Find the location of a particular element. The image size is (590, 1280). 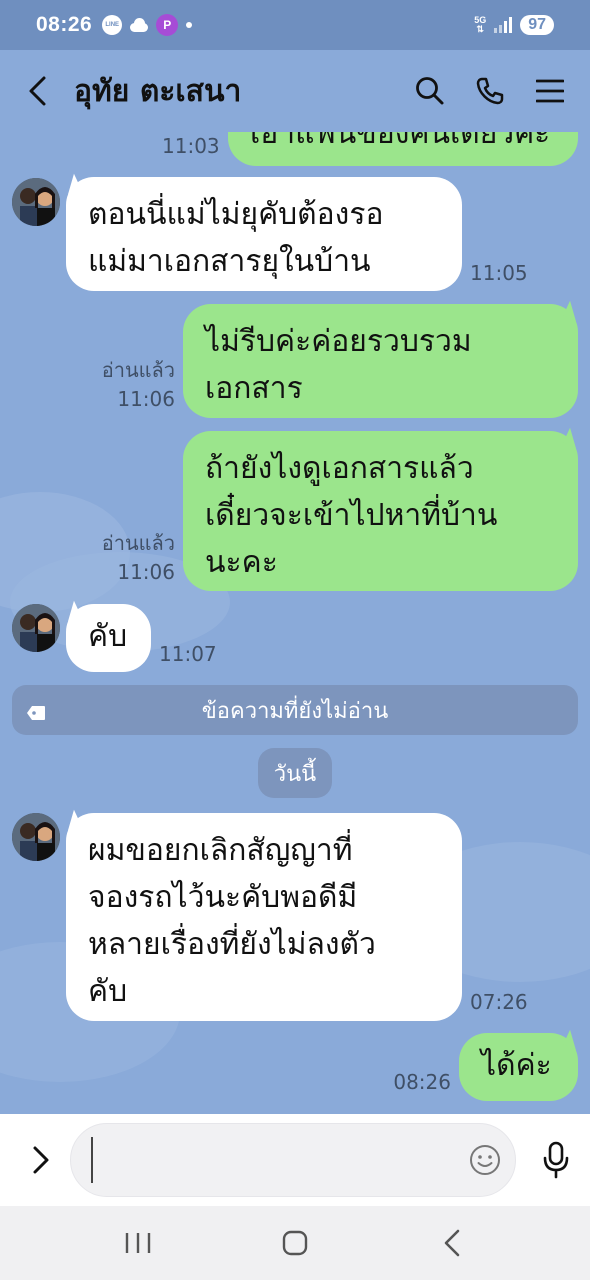

message-input-bar is located at coordinates (295, 1160).